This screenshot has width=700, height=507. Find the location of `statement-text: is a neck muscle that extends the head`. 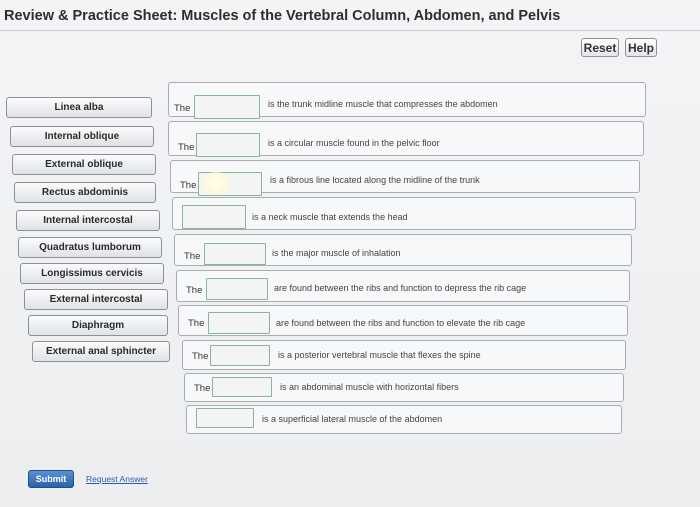

statement-text: is a neck muscle that extends the head is located at coordinates (330, 217).